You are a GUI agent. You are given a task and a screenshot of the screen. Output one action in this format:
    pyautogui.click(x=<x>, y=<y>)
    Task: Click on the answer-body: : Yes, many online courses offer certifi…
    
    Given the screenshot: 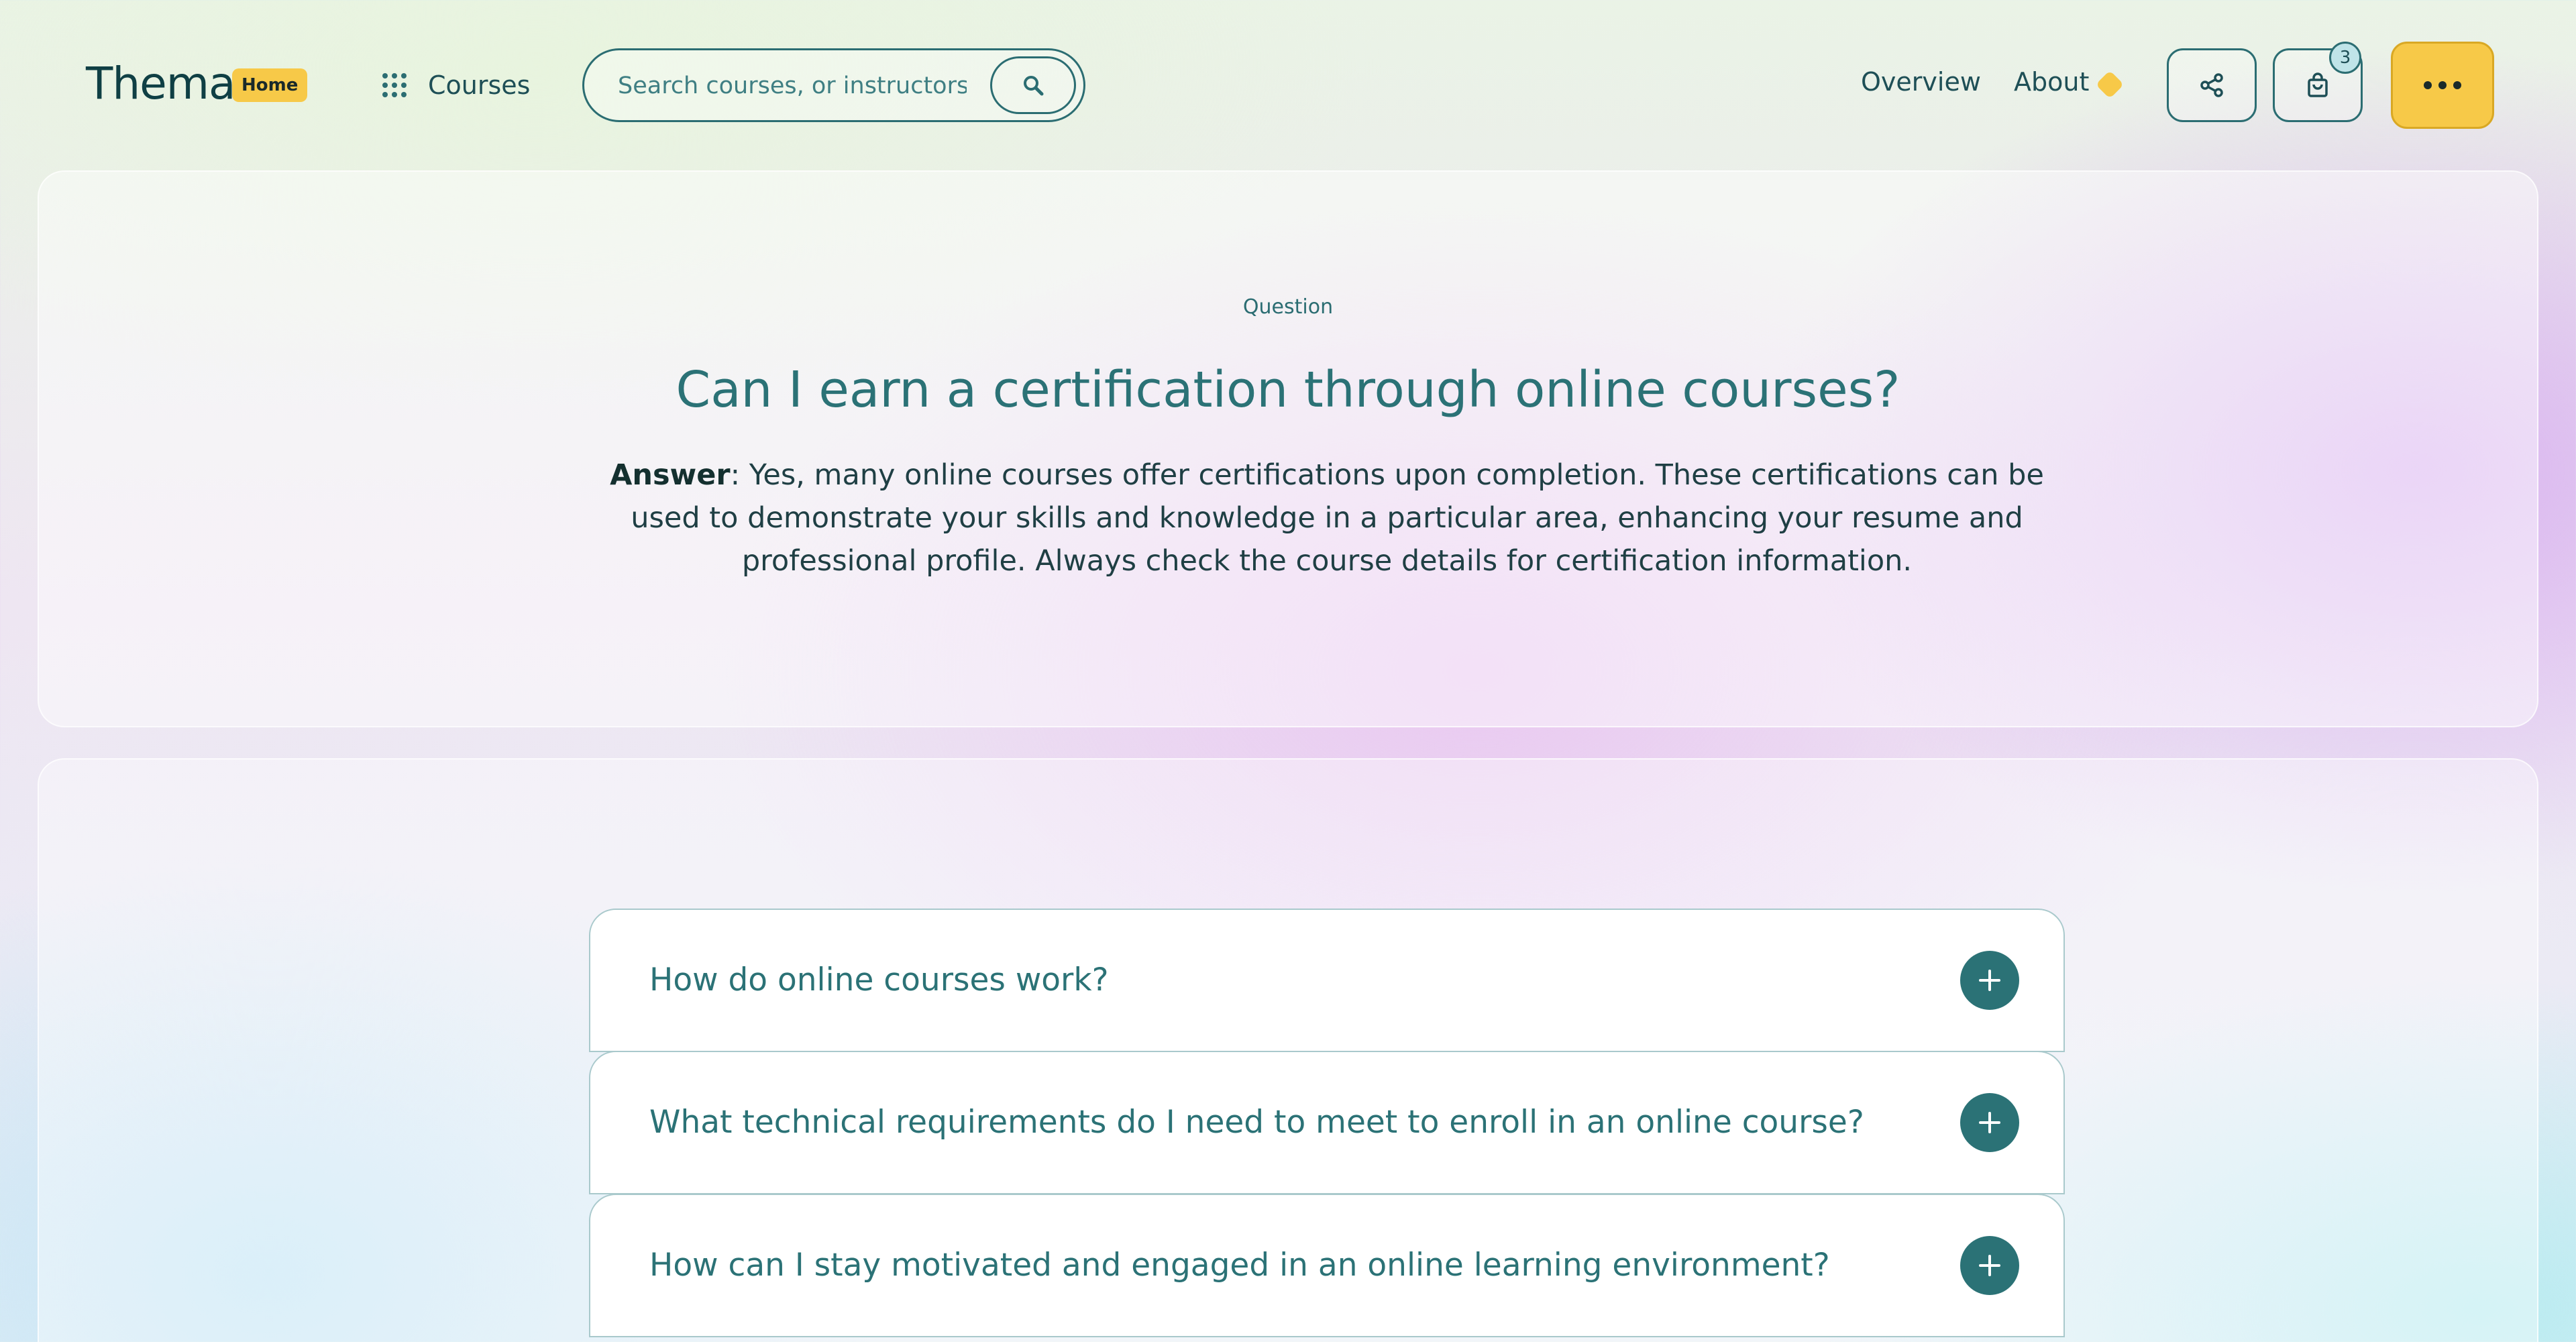 What is the action you would take?
    pyautogui.click(x=1337, y=518)
    